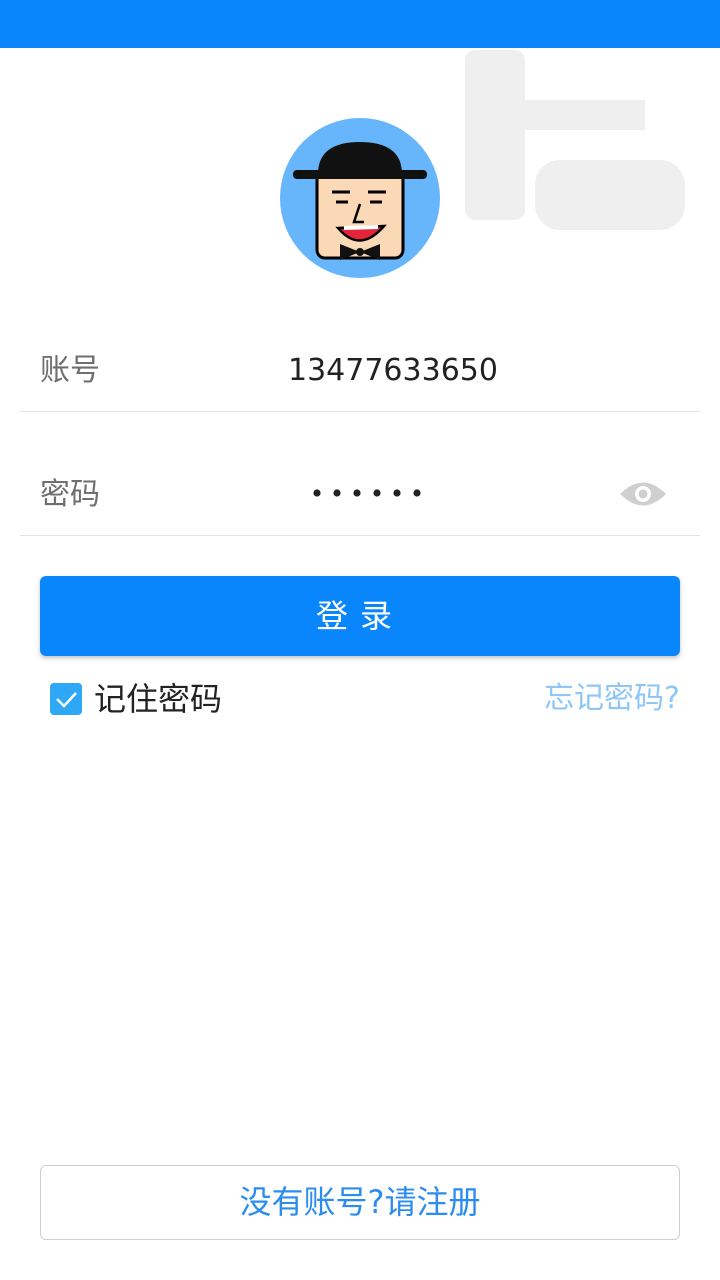 Image resolution: width=720 pixels, height=1280 pixels. What do you see at coordinates (575, 140) in the screenshot?
I see `watermark-graphic` at bounding box center [575, 140].